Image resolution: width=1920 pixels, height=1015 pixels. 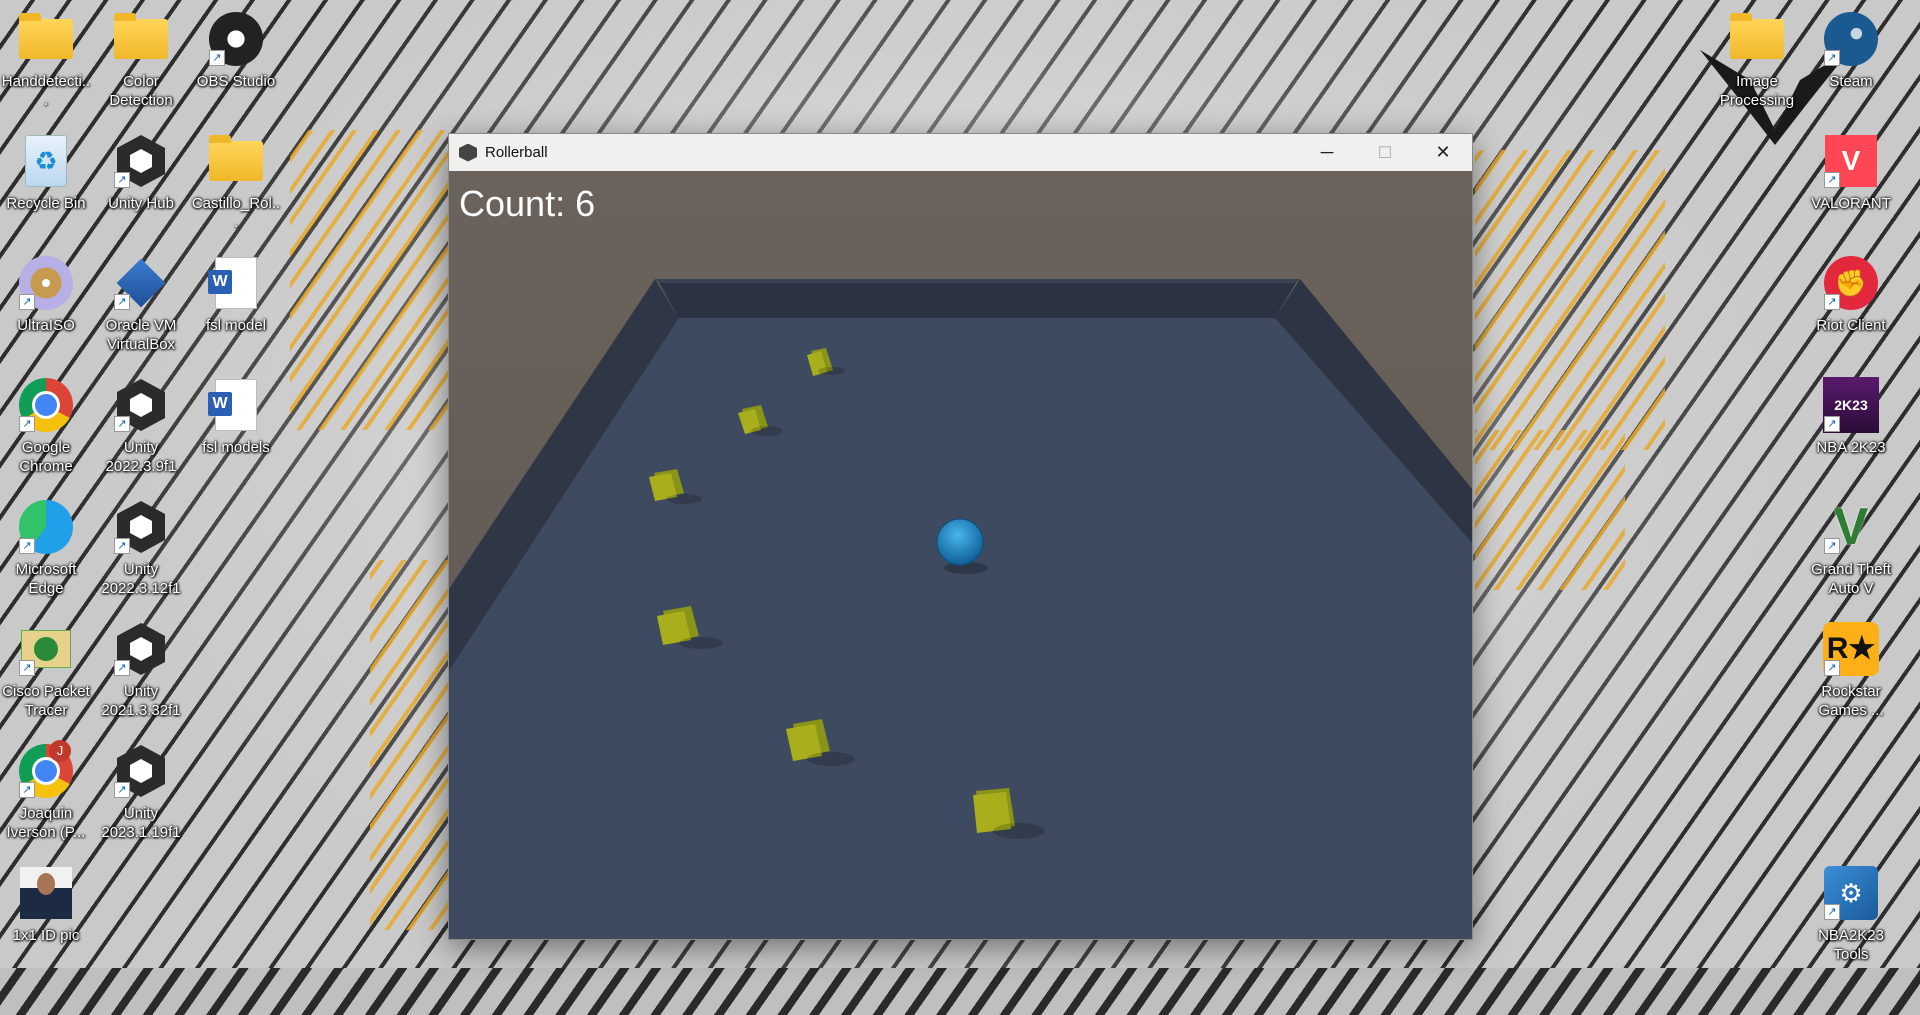 I want to click on desktop-icon-nba2k23-tools: ⚙ ↗ NBA2K23 Tools, so click(x=1851, y=914).